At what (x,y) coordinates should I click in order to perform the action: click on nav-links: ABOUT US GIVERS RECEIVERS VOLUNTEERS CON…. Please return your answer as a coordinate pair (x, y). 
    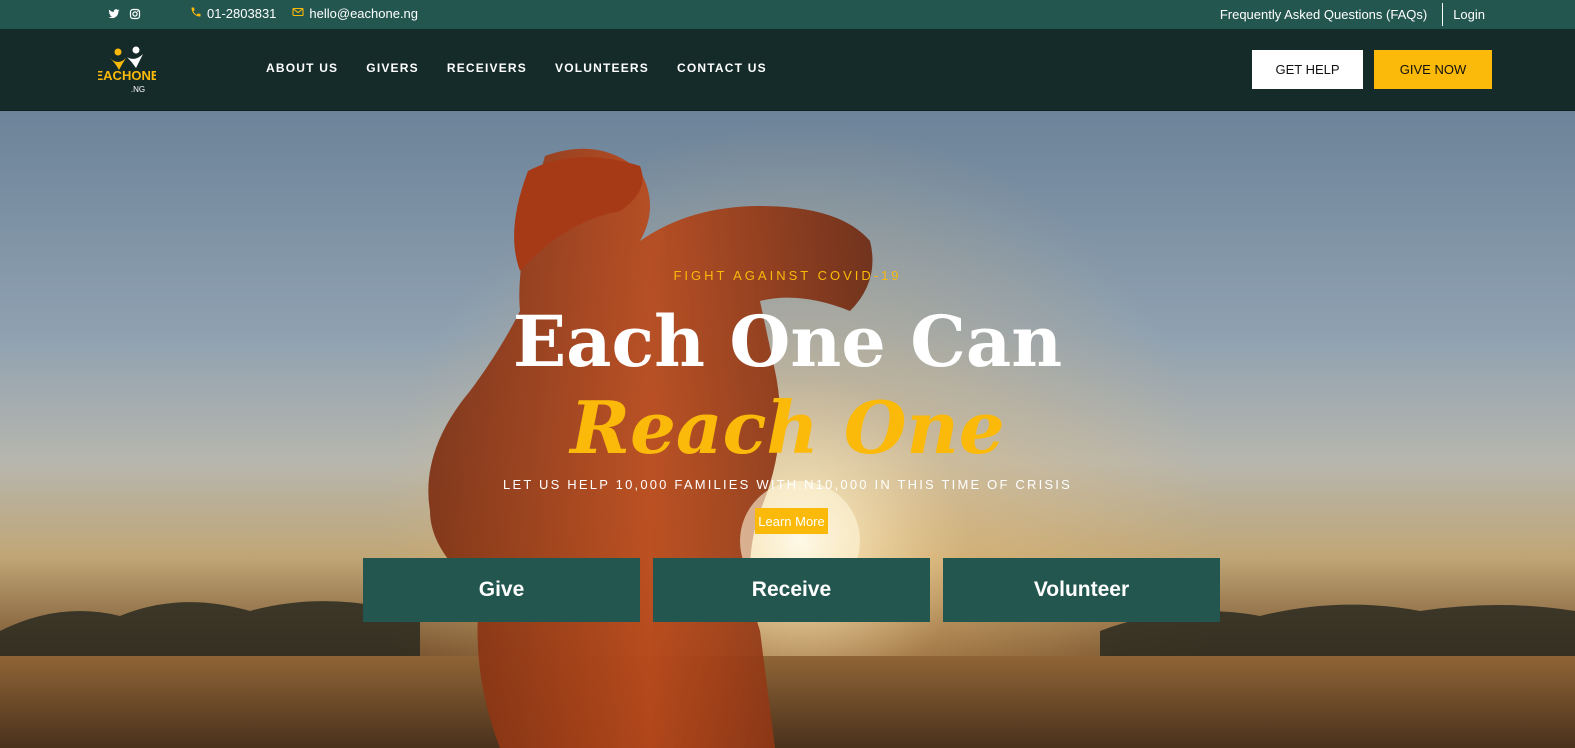
    Looking at the image, I should click on (516, 68).